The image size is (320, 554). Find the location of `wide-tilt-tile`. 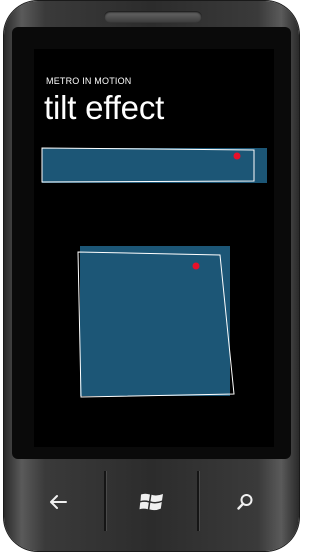

wide-tilt-tile is located at coordinates (154, 165).